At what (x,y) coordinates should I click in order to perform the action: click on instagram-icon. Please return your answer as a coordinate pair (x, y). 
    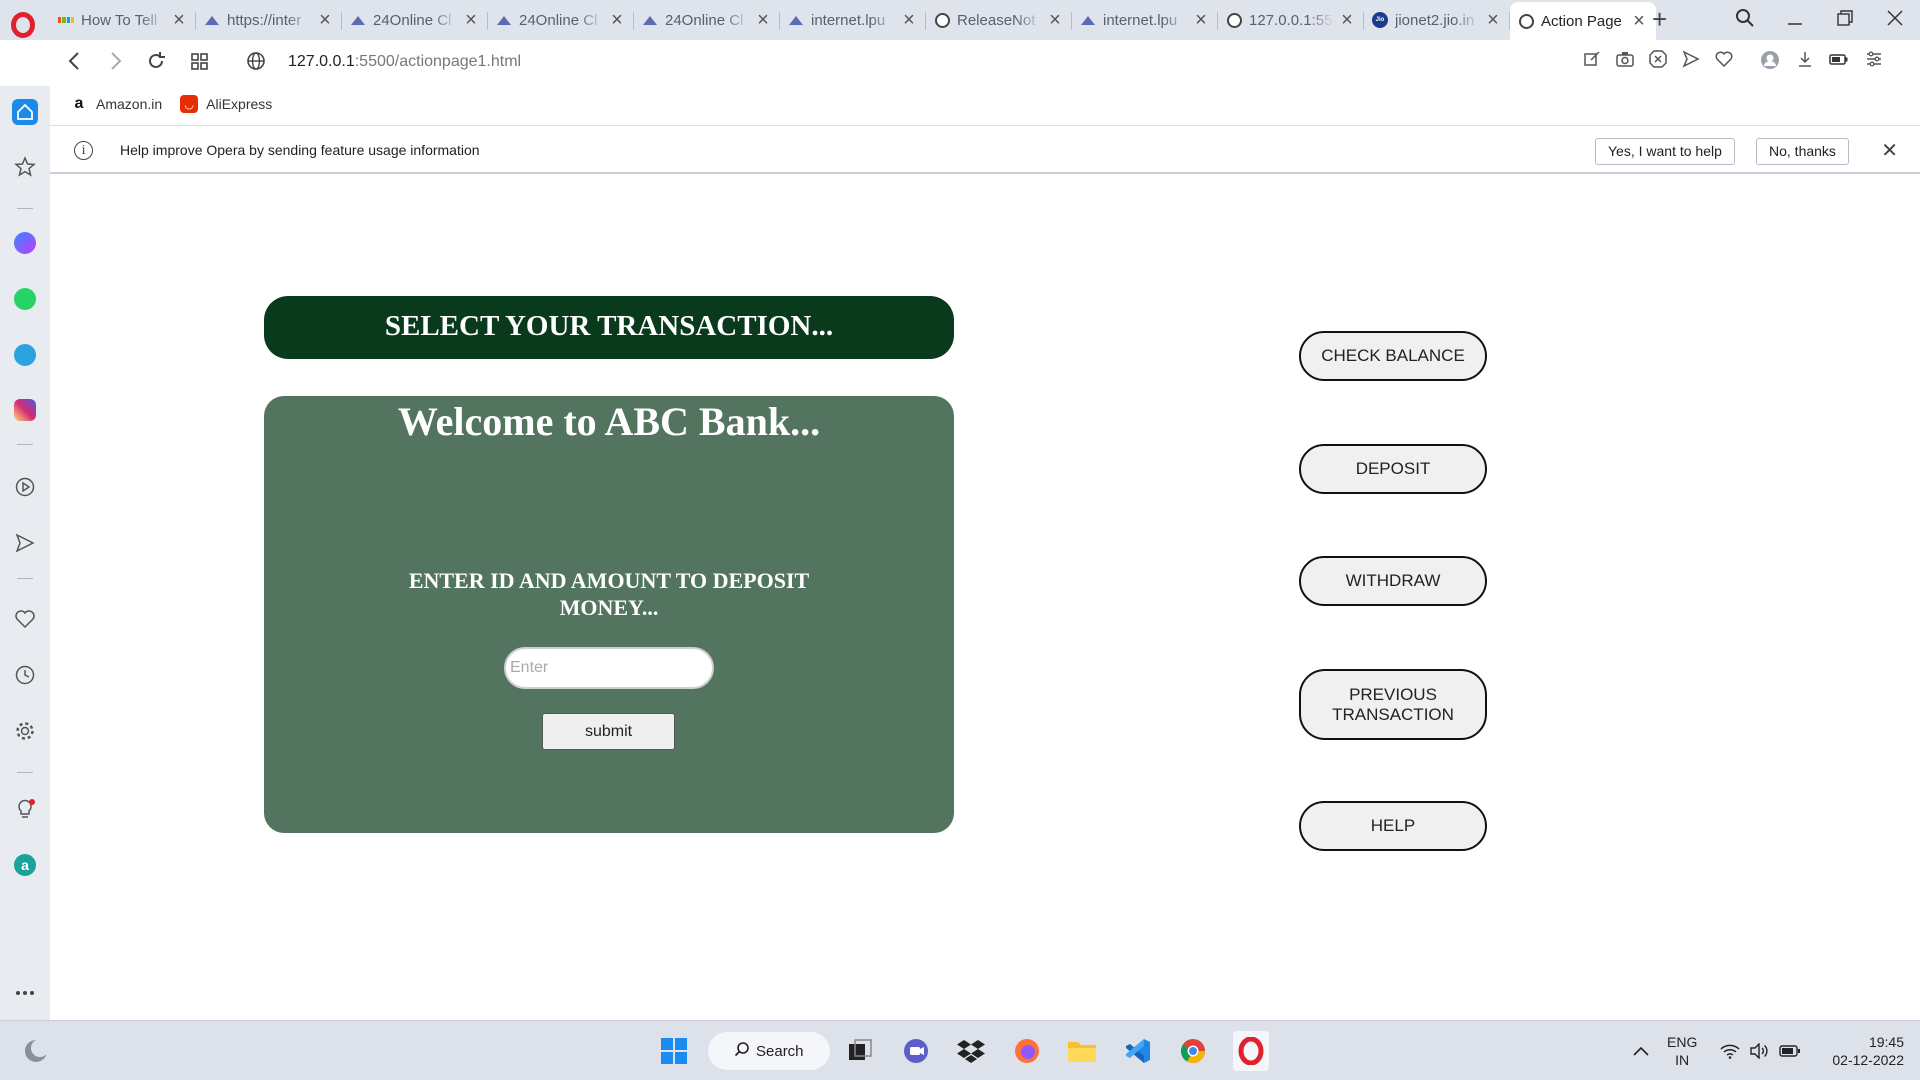
    Looking at the image, I should click on (25, 410).